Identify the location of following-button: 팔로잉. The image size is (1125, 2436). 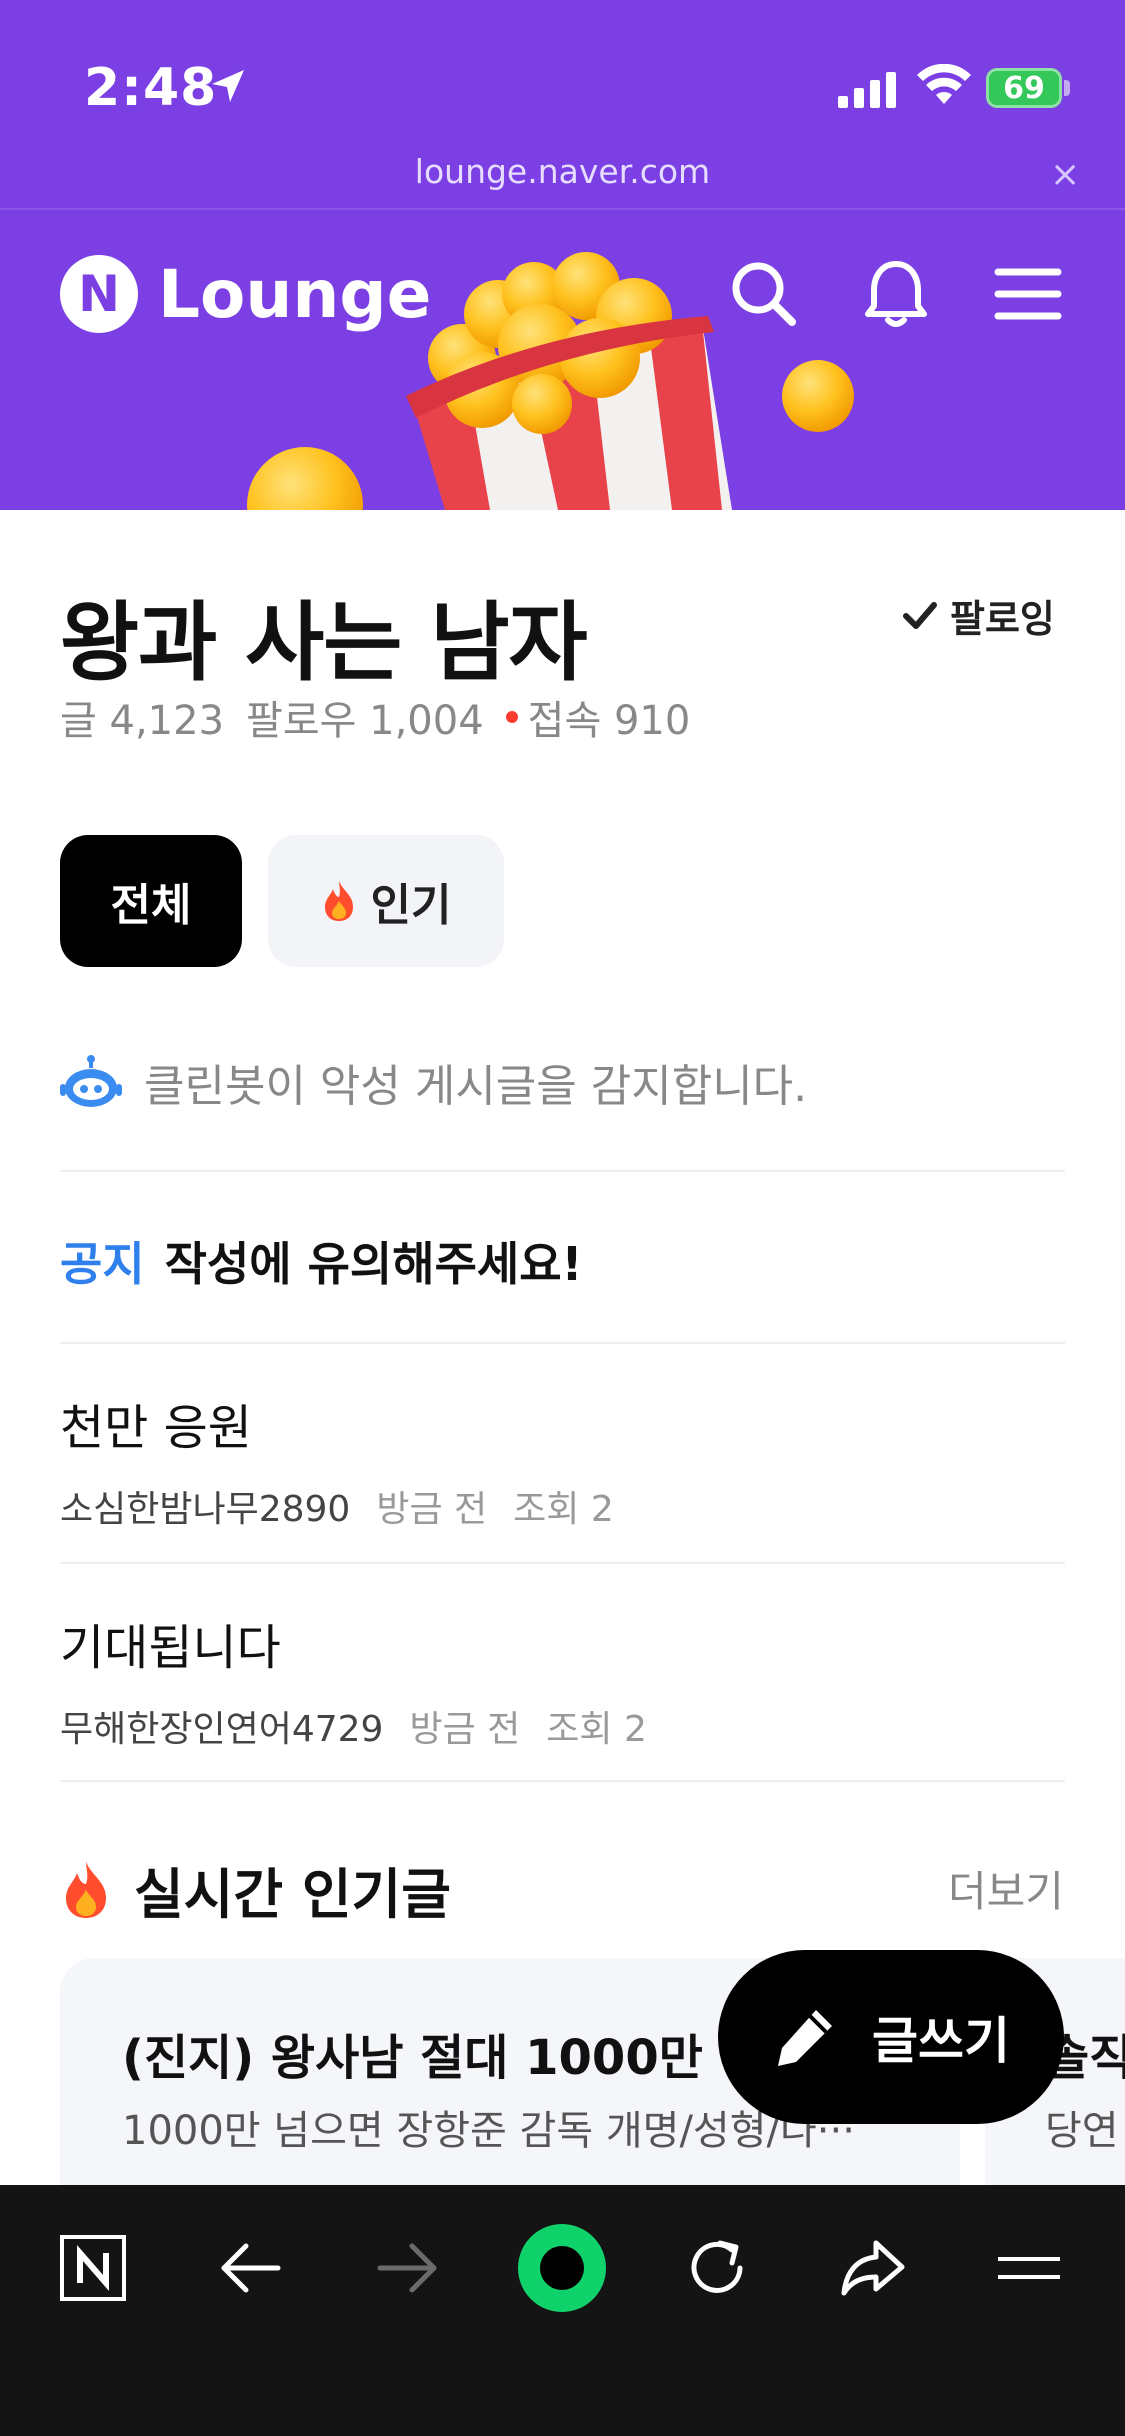
(977, 615).